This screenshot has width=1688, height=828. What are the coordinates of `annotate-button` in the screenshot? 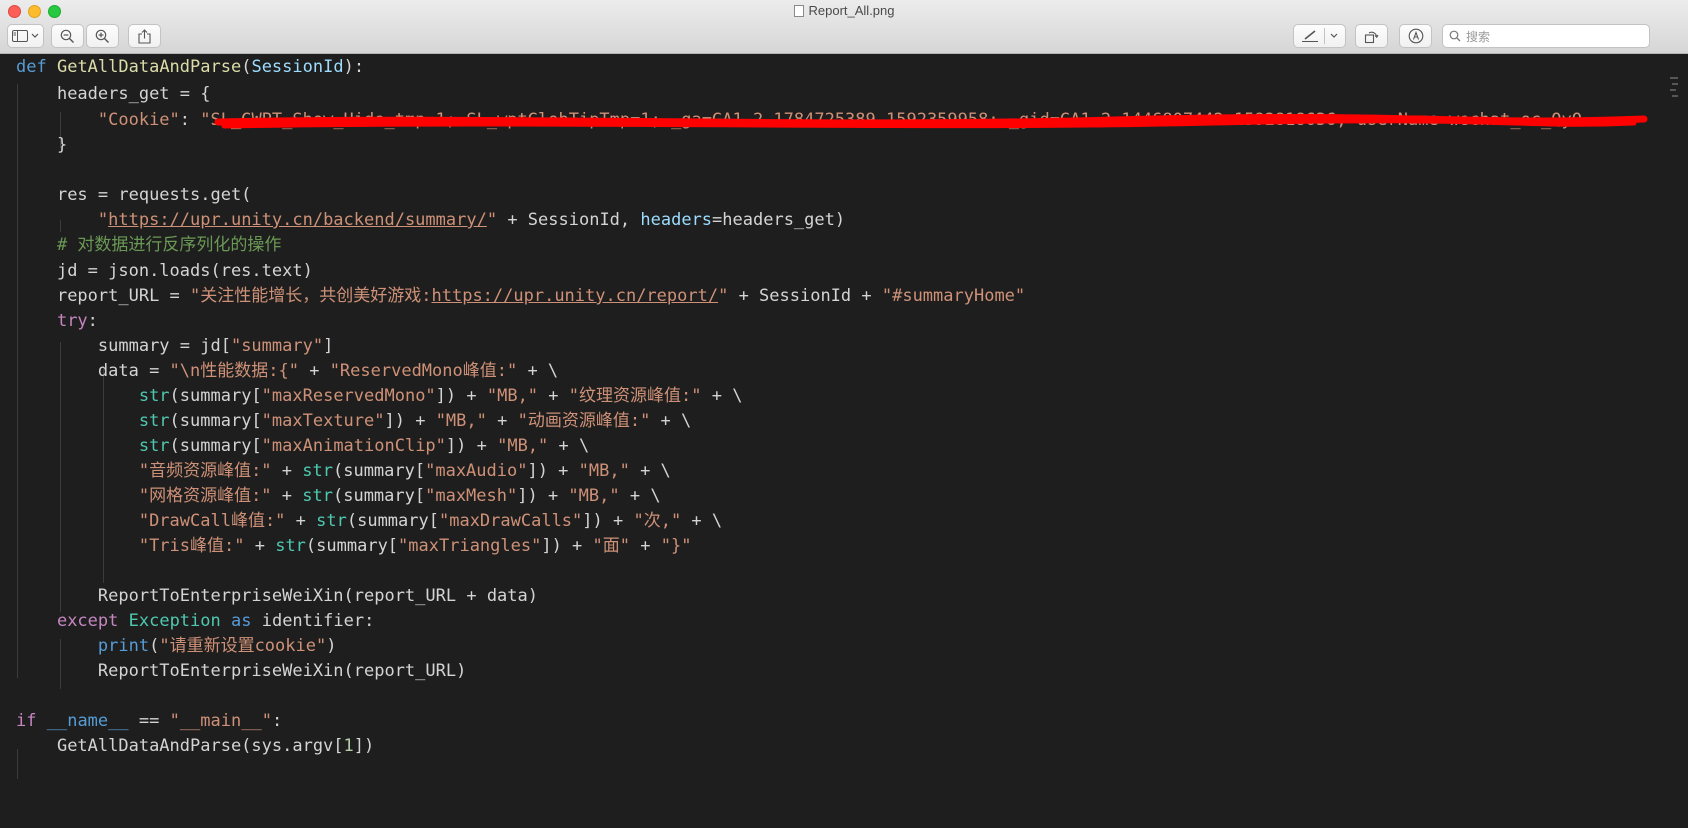 It's located at (1415, 36).